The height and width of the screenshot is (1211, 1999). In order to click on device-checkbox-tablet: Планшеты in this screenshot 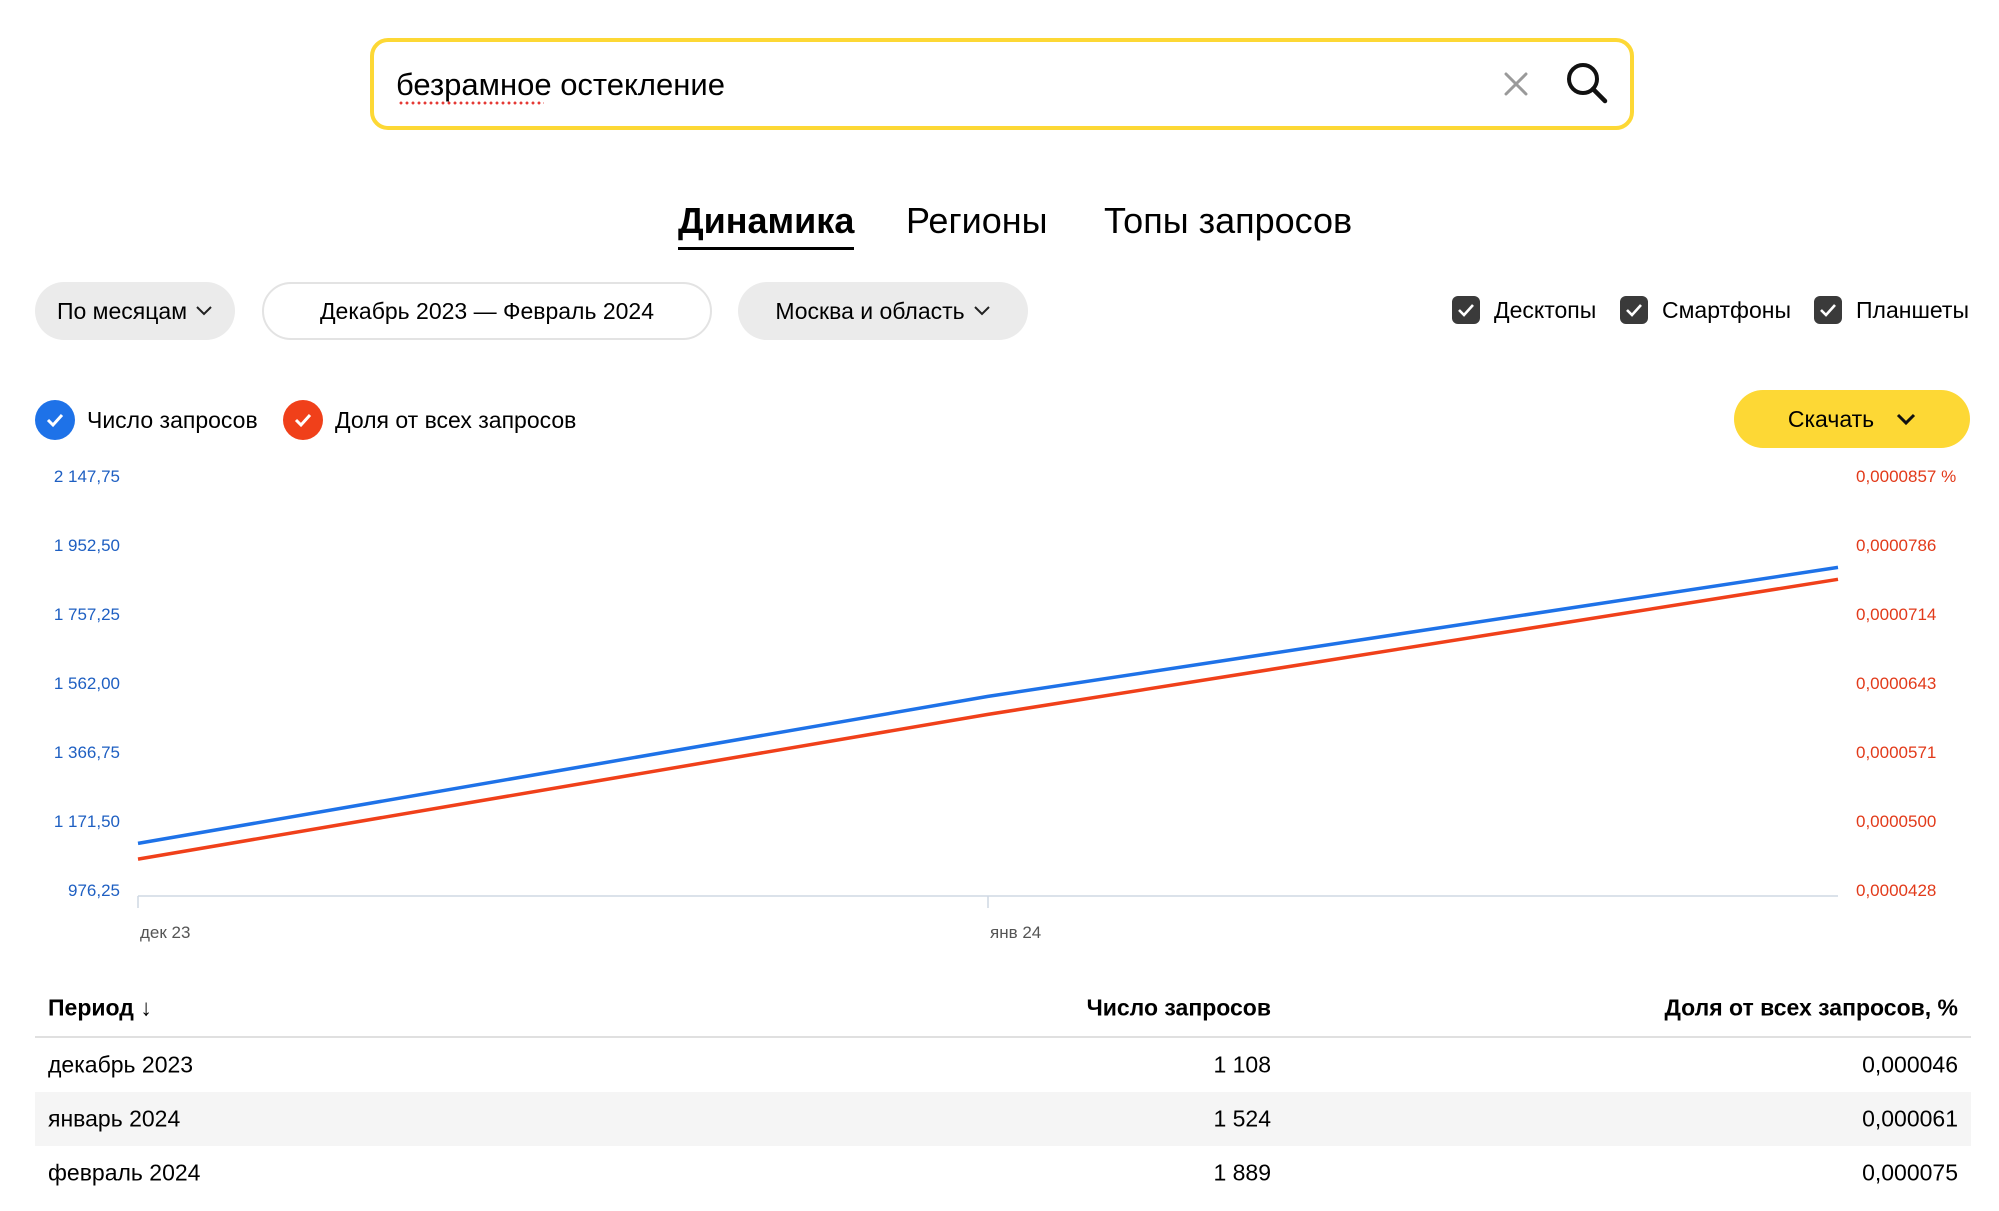, I will do `click(1891, 310)`.